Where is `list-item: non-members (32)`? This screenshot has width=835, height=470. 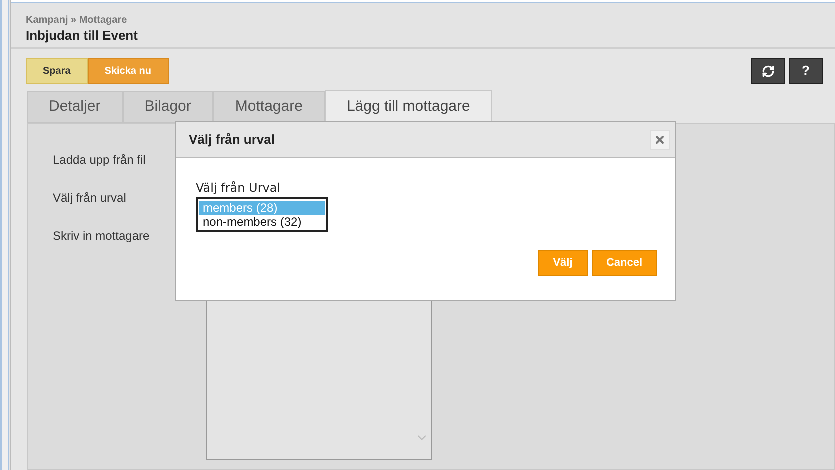 list-item: non-members (32) is located at coordinates (262, 222).